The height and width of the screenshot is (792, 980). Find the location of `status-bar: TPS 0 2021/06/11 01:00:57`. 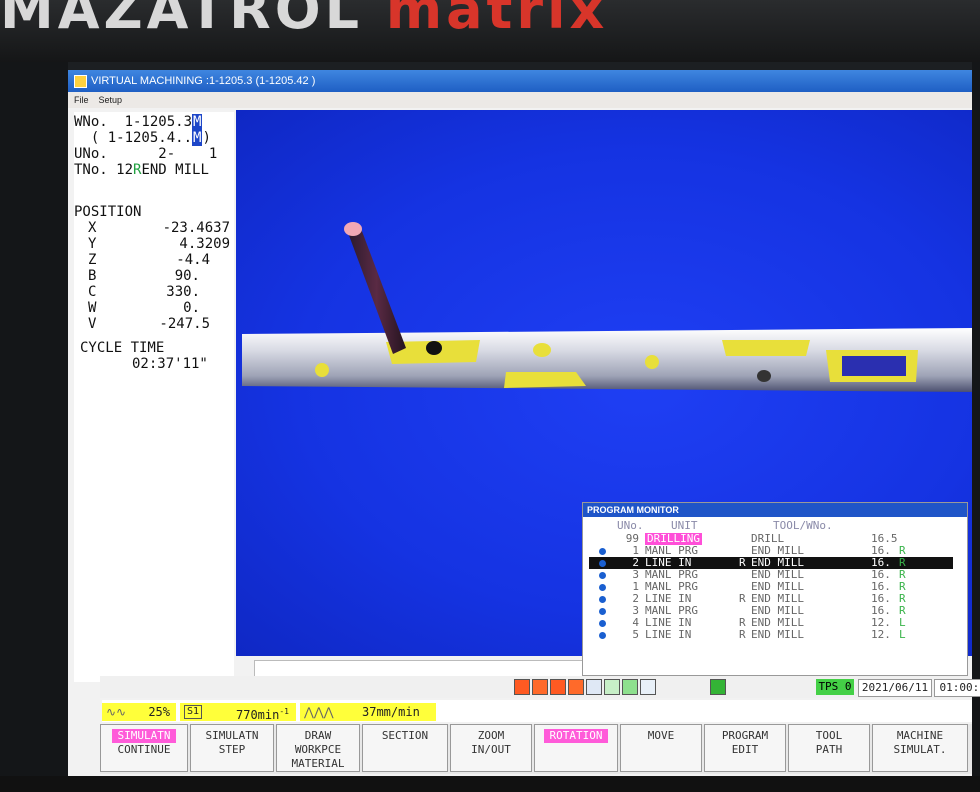

status-bar: TPS 0 2021/06/11 01:00:57 is located at coordinates (540, 687).